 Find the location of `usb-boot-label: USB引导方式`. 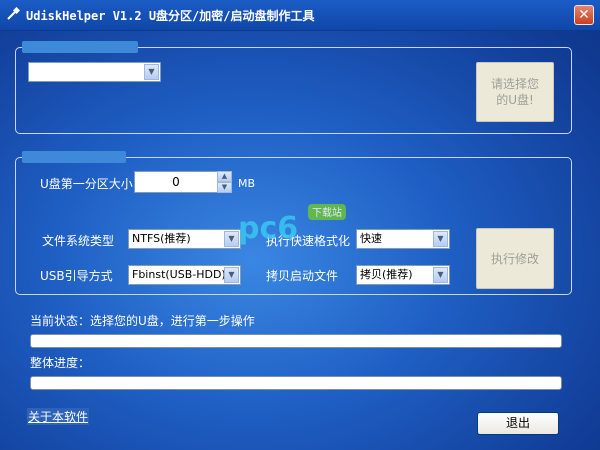

usb-boot-label: USB引导方式 is located at coordinates (76, 276).